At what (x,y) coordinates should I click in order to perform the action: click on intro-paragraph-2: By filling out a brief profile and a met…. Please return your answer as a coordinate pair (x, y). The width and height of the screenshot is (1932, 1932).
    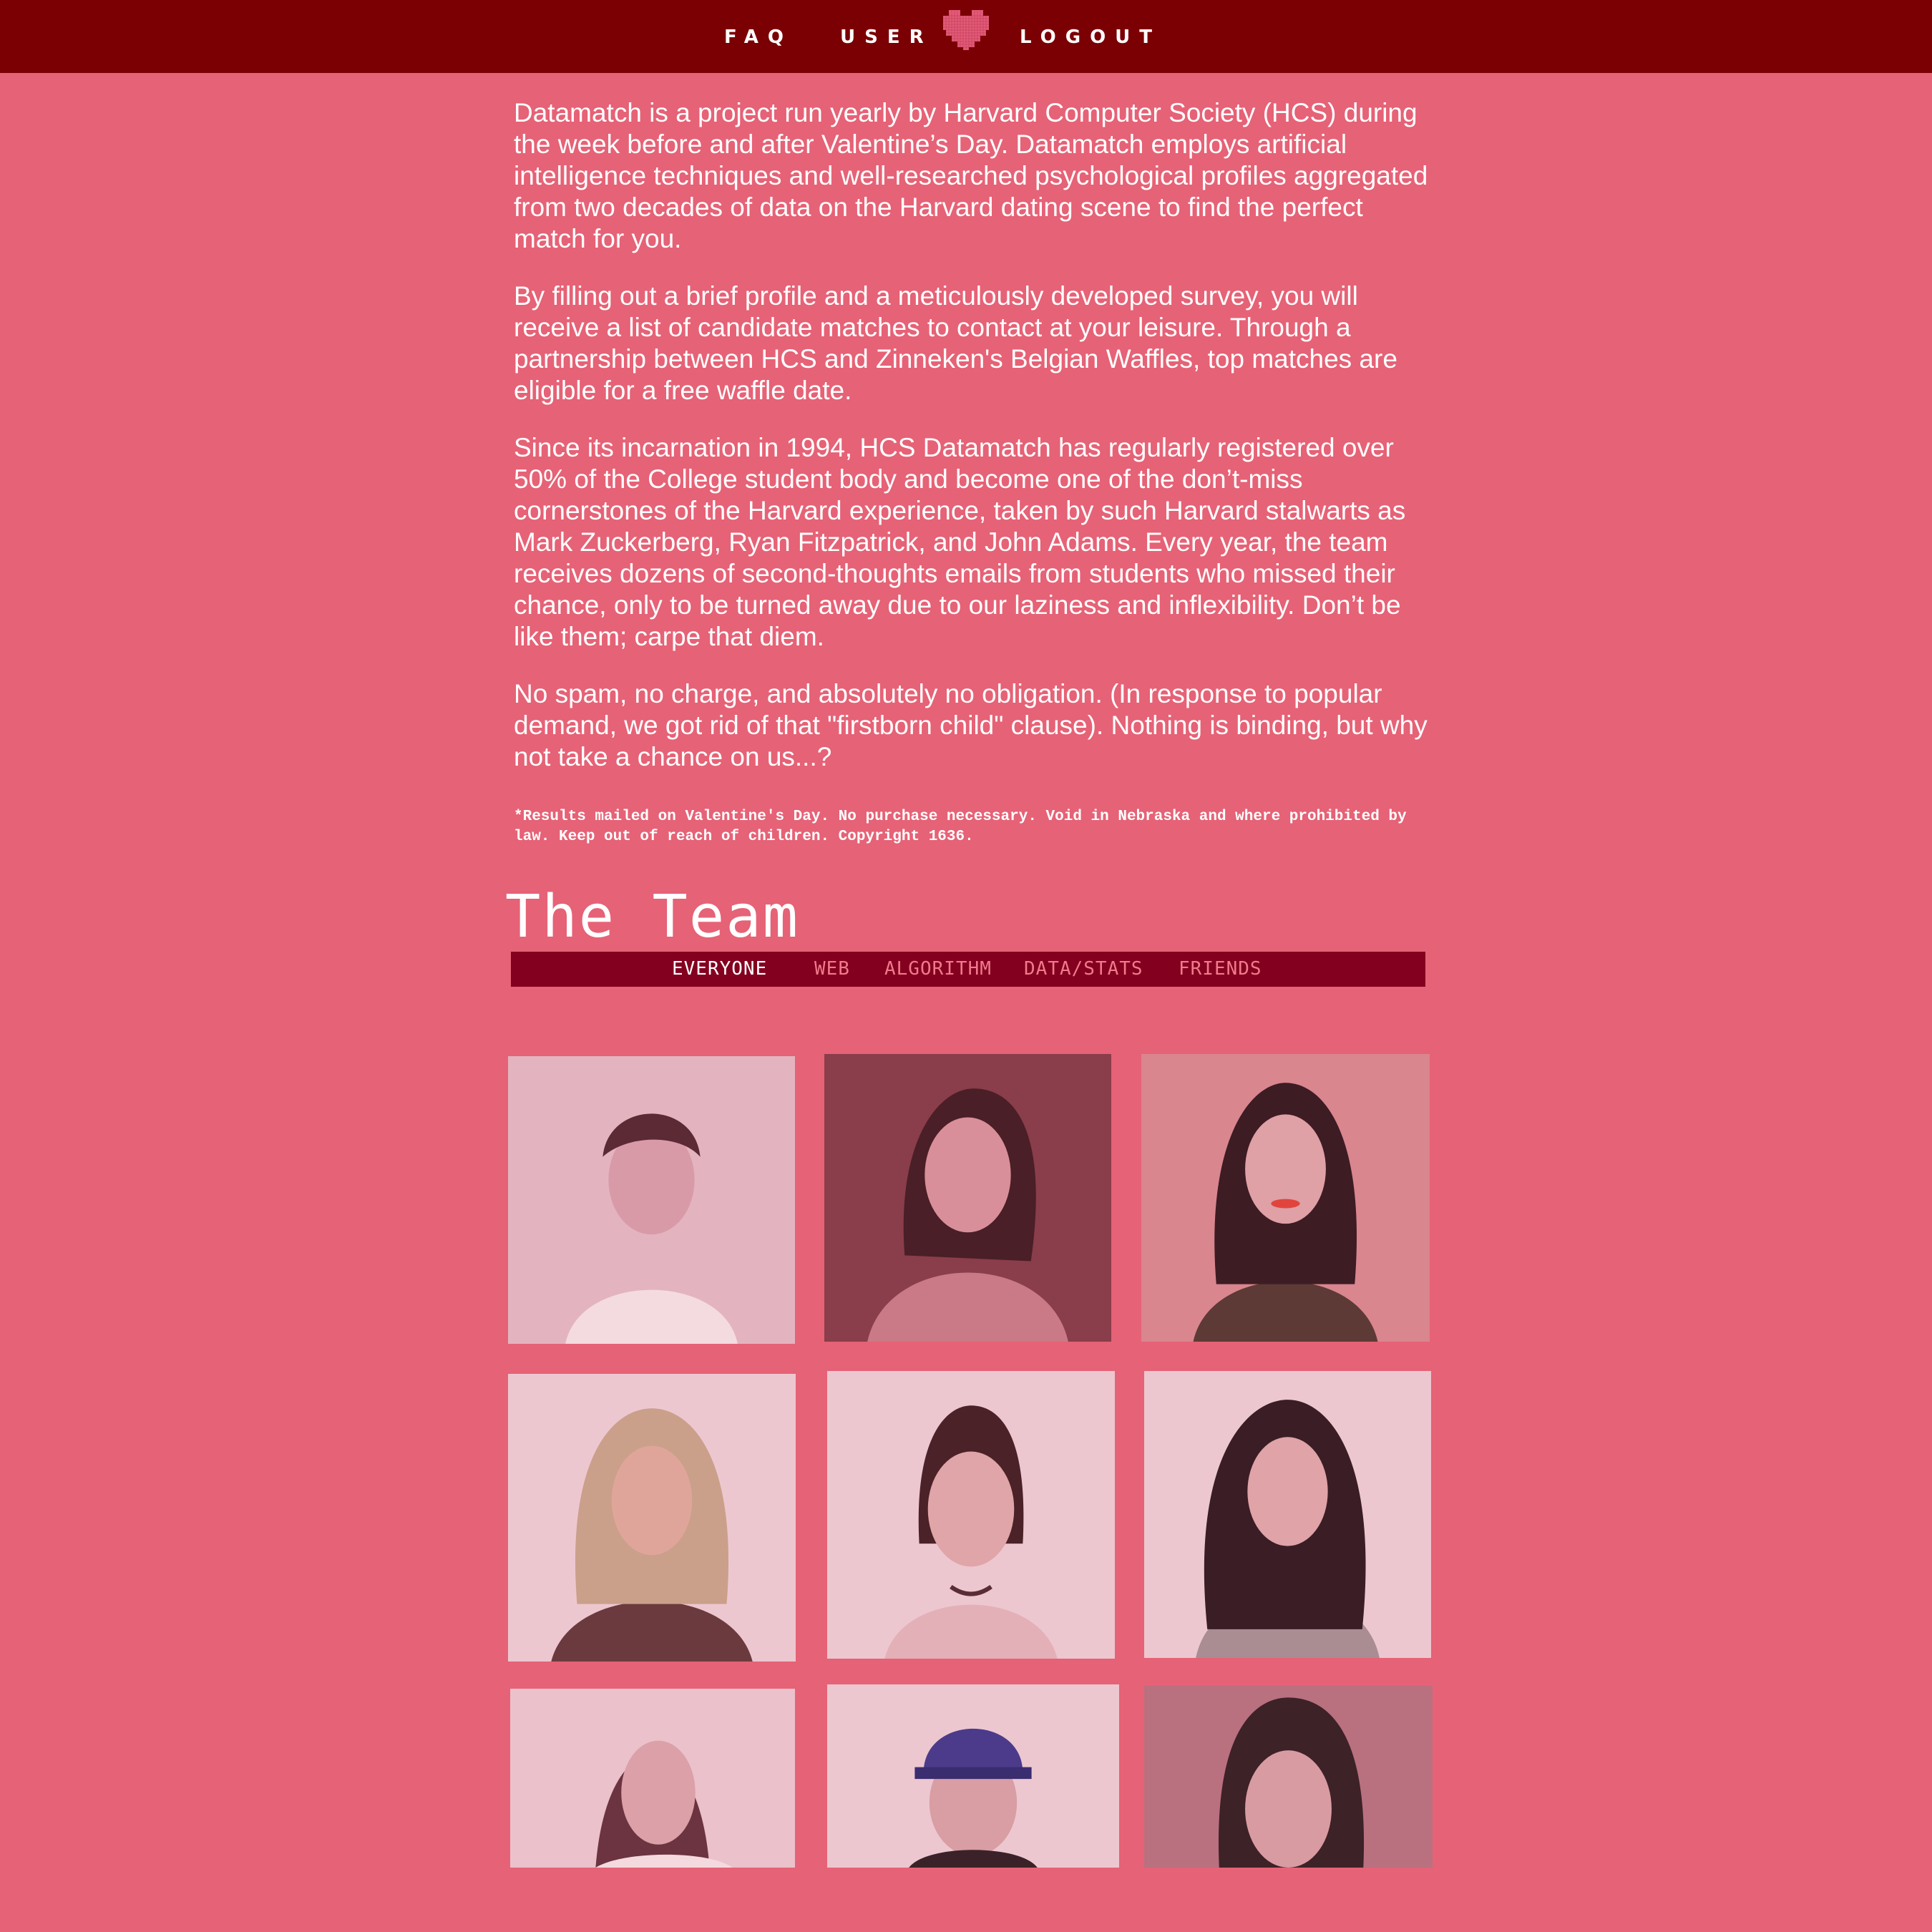
    Looking at the image, I should click on (955, 343).